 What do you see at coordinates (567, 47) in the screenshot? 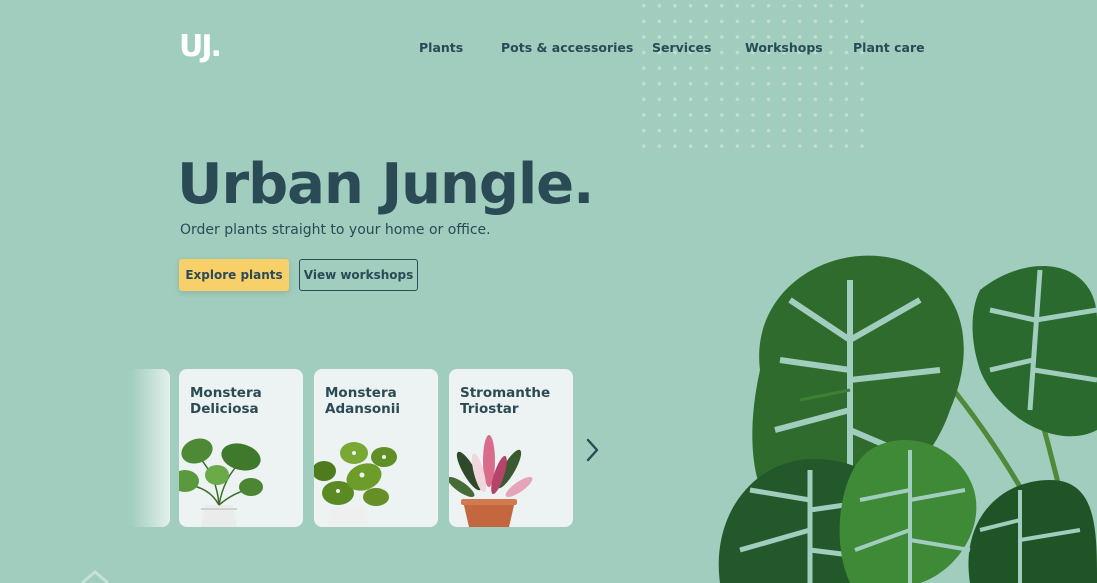
I see `nav-item-pots-accessories: Pots & accessories` at bounding box center [567, 47].